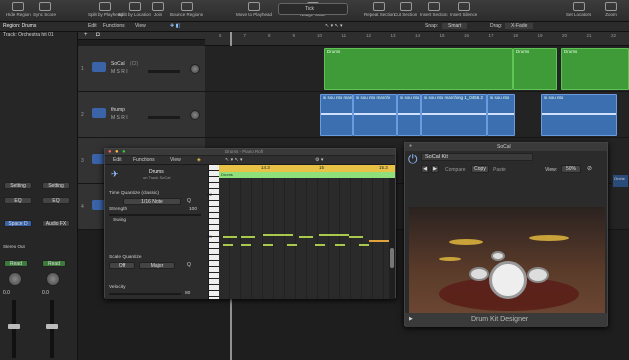 This screenshot has width=629, height=360. What do you see at coordinates (199, 160) in the screenshot?
I see `midi-in-icon: ◈` at bounding box center [199, 160].